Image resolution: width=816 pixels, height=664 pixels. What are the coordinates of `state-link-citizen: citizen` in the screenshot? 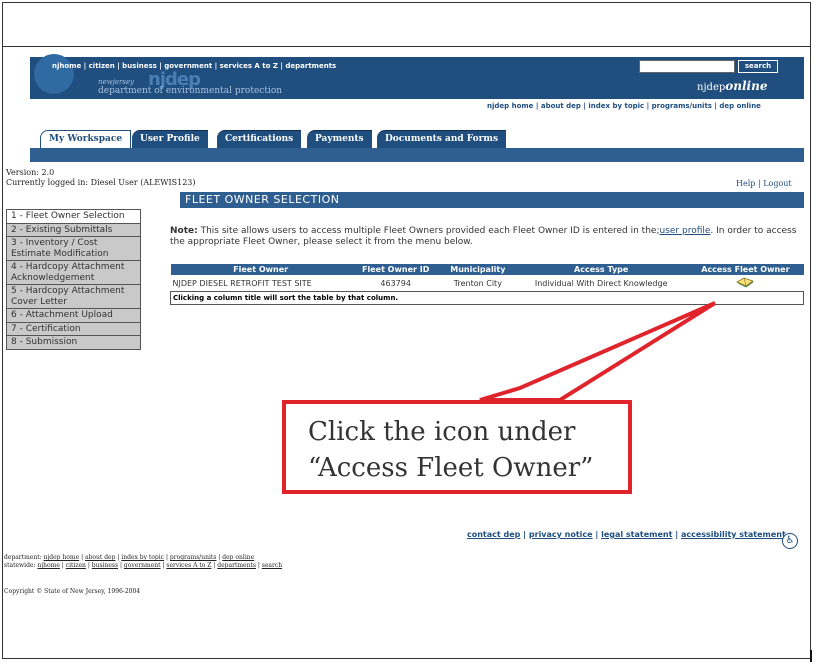 It's located at (76, 565).